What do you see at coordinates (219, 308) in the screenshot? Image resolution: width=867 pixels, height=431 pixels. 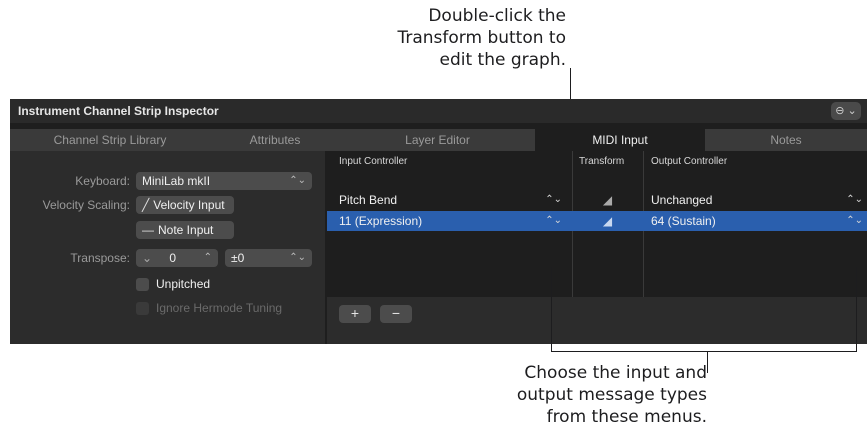 I see `ignore-hermode-label: Ignore Hermode Tuning` at bounding box center [219, 308].